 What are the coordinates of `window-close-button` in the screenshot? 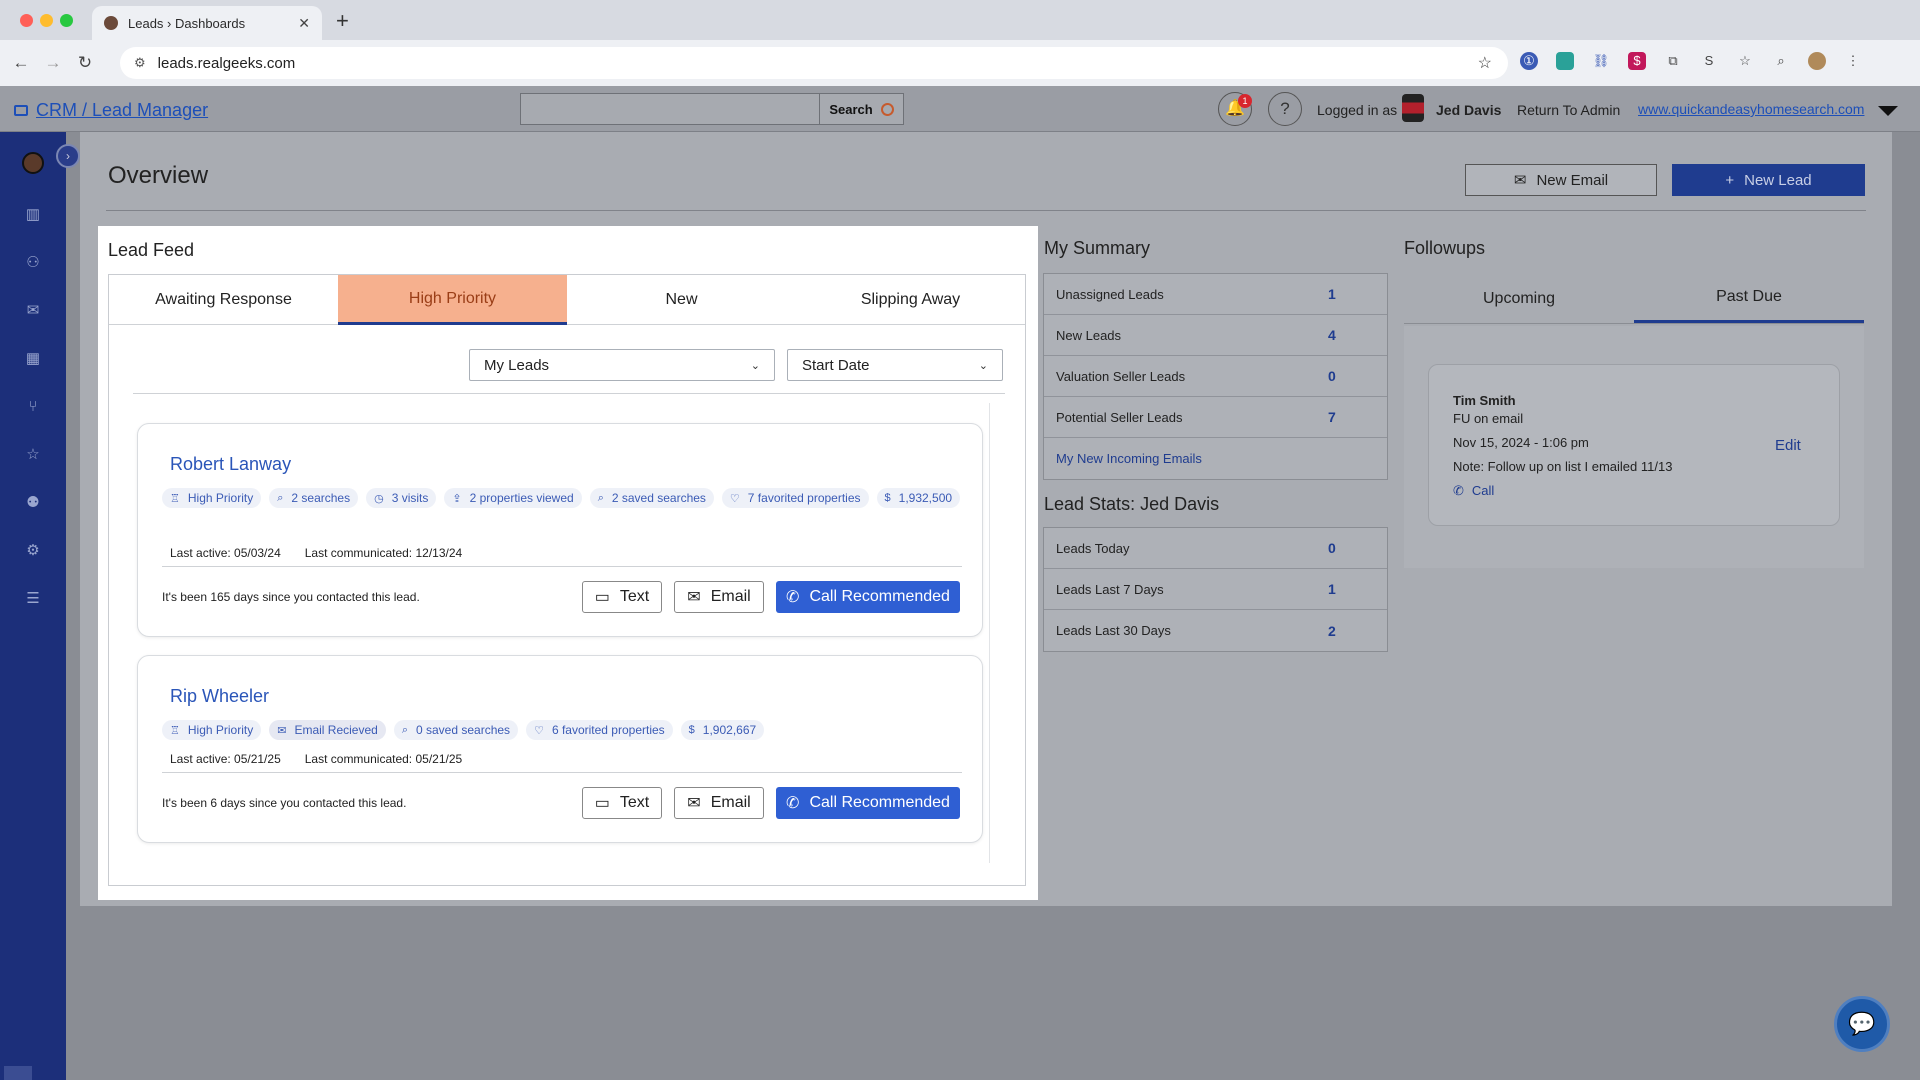 It's located at (26, 20).